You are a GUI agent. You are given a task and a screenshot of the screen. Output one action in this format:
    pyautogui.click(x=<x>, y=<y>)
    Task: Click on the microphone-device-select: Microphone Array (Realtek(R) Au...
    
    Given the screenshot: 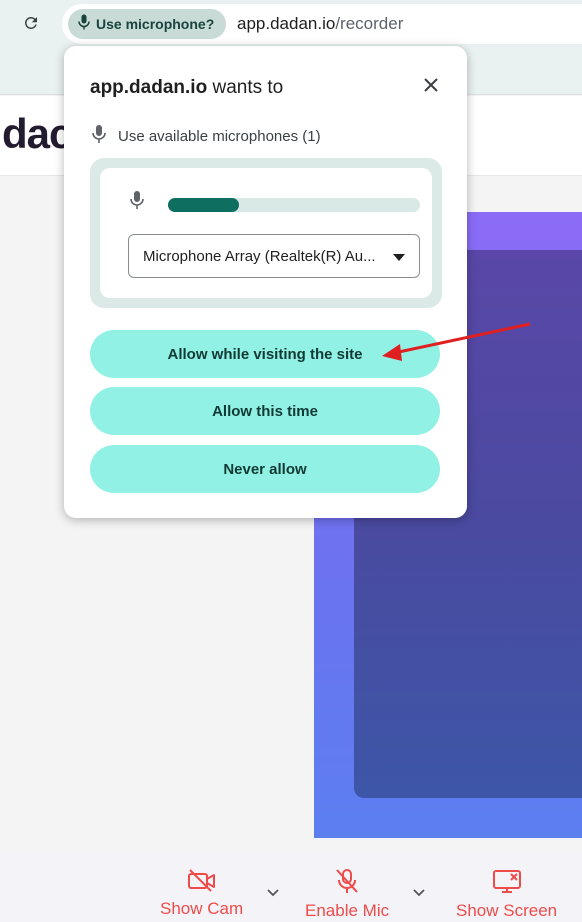 What is the action you would take?
    pyautogui.click(x=274, y=256)
    